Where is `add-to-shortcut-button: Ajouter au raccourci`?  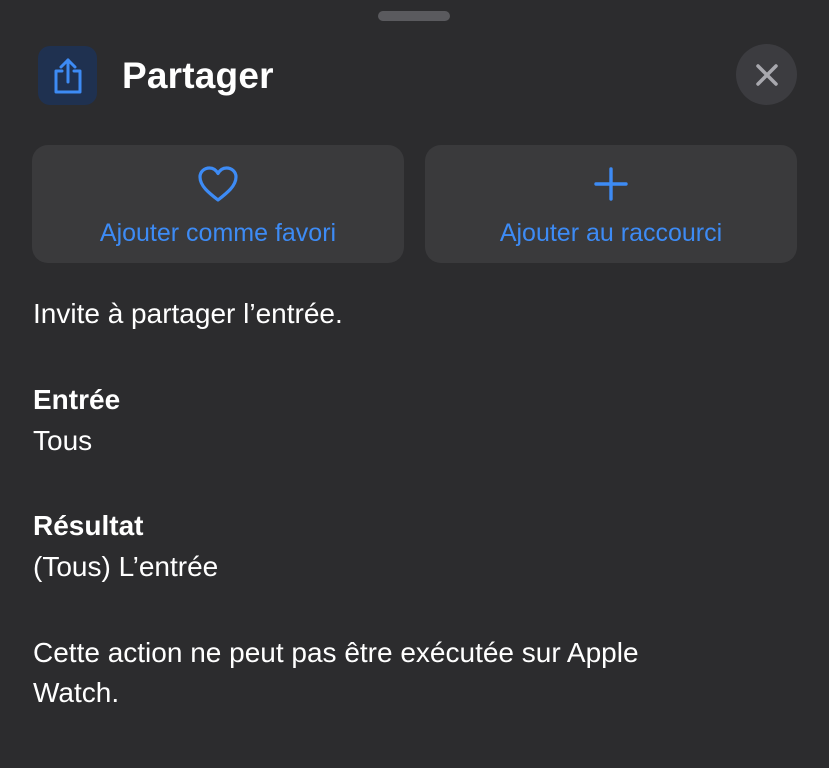 add-to-shortcut-button: Ajouter au raccourci is located at coordinates (611, 204).